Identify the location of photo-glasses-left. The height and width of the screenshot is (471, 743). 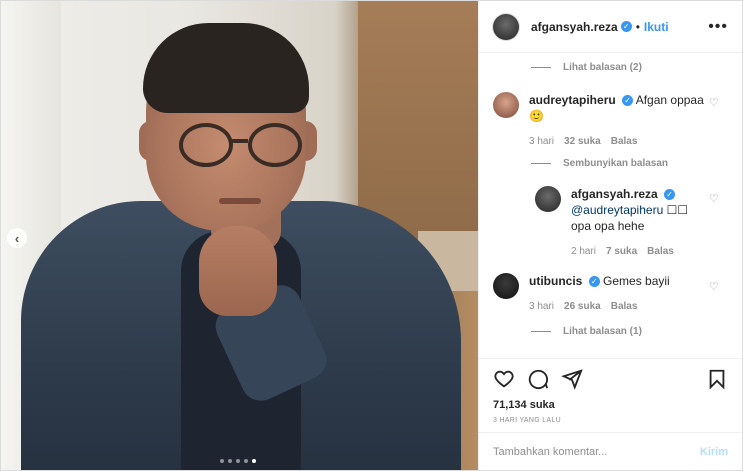
(206, 145).